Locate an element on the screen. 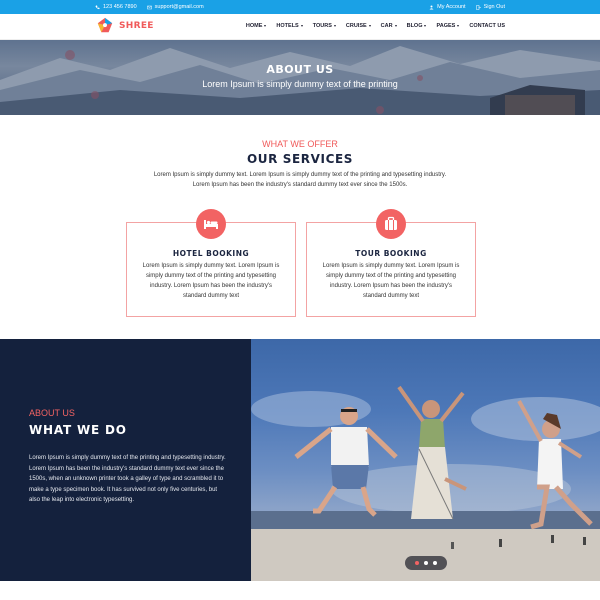 This screenshot has height=600, width=600. sign-out-link: Sign Out is located at coordinates (490, 7).